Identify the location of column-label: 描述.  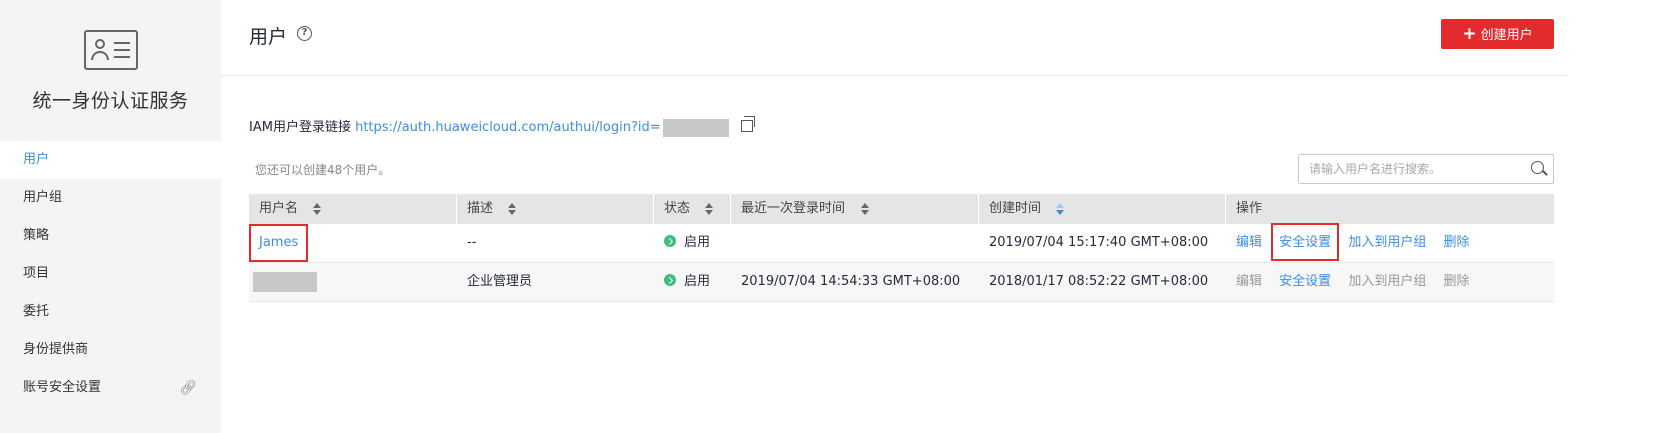
(480, 208).